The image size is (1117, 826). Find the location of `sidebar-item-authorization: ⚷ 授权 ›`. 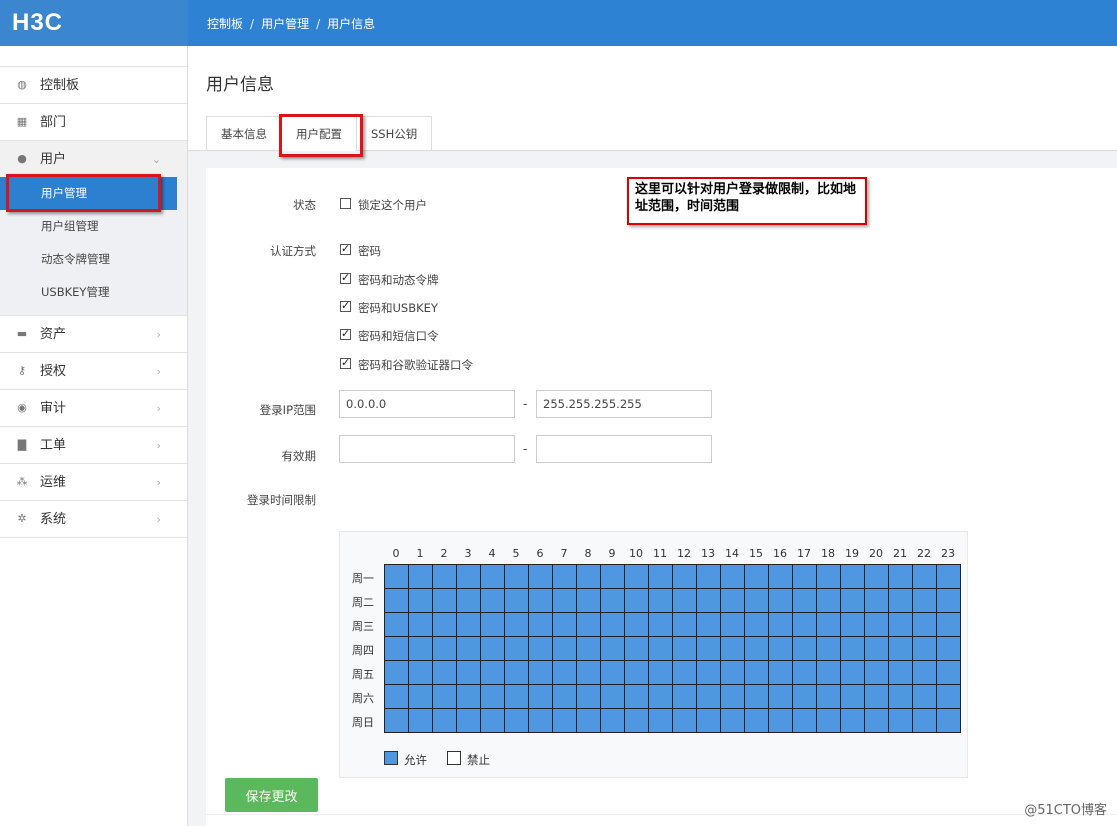

sidebar-item-authorization: ⚷ 授权 › is located at coordinates (93, 371).